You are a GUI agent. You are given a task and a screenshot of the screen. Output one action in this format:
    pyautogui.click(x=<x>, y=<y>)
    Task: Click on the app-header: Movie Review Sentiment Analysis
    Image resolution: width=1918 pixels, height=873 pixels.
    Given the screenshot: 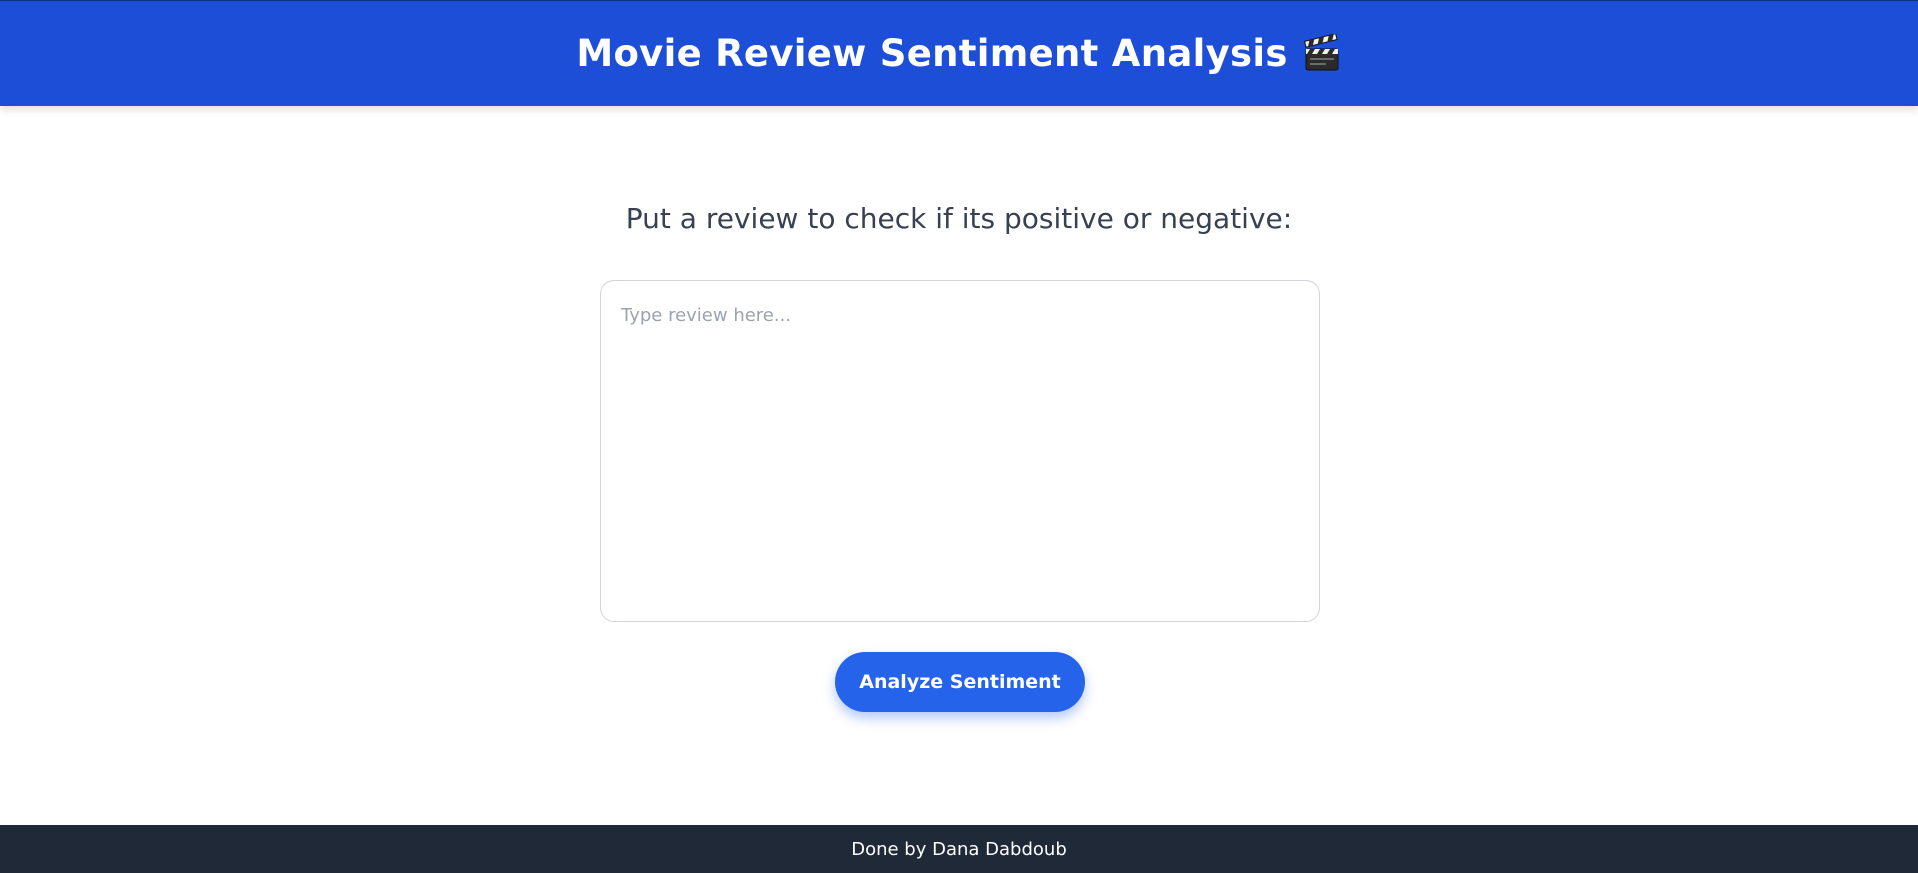 What is the action you would take?
    pyautogui.click(x=959, y=53)
    